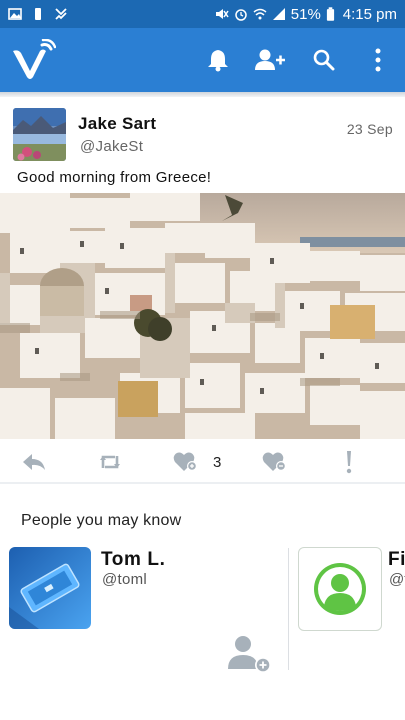 Image resolution: width=405 pixels, height=720 pixels. Describe the element at coordinates (202, 483) in the screenshot. I see `section-divider` at that location.